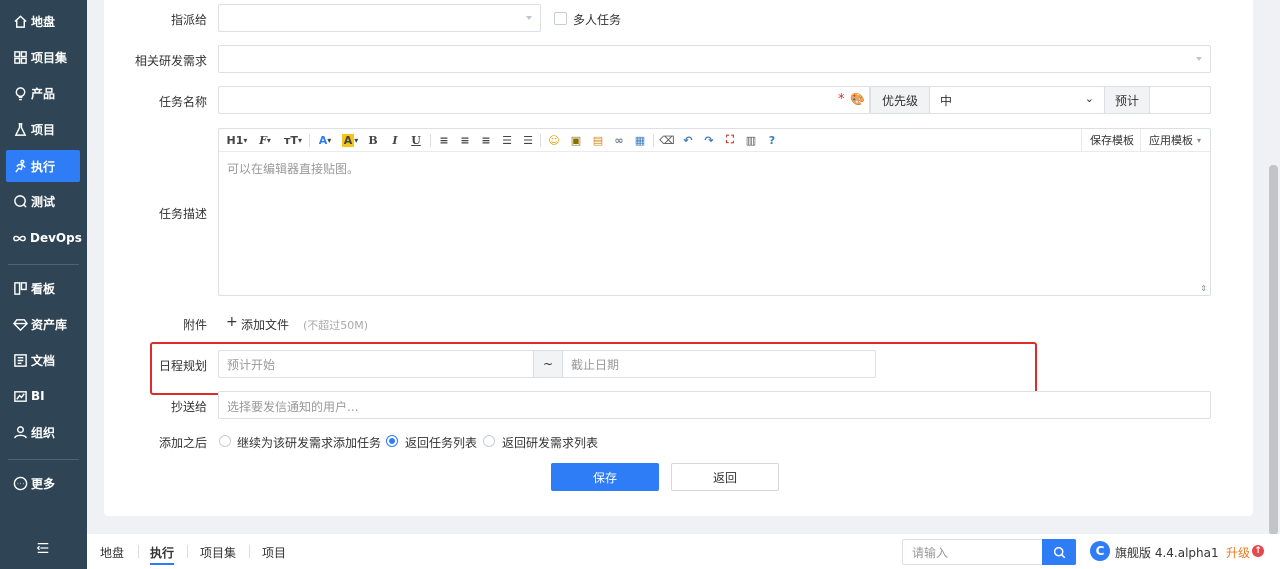 This screenshot has height=569, width=1280. Describe the element at coordinates (576, 140) in the screenshot. I see `image-icon: ▣` at that location.